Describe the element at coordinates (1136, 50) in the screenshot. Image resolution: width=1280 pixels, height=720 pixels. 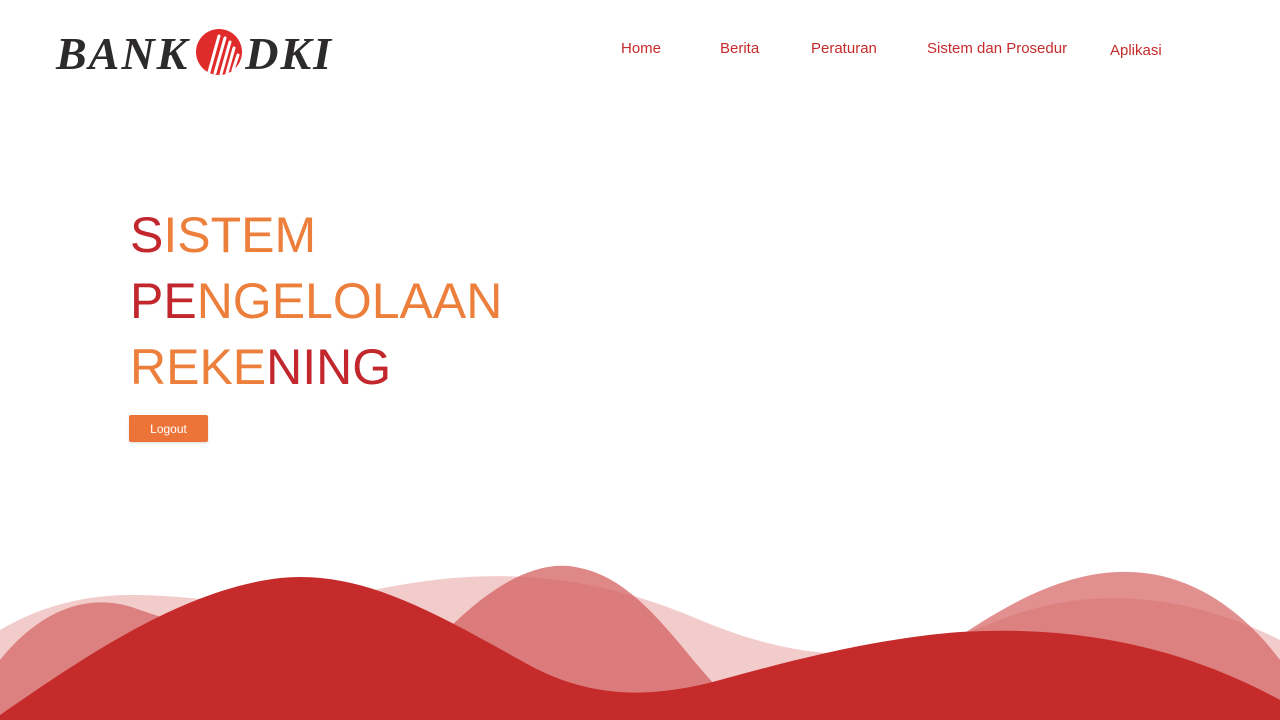
I see `nav-item-aplikasi: Aplikasi` at that location.